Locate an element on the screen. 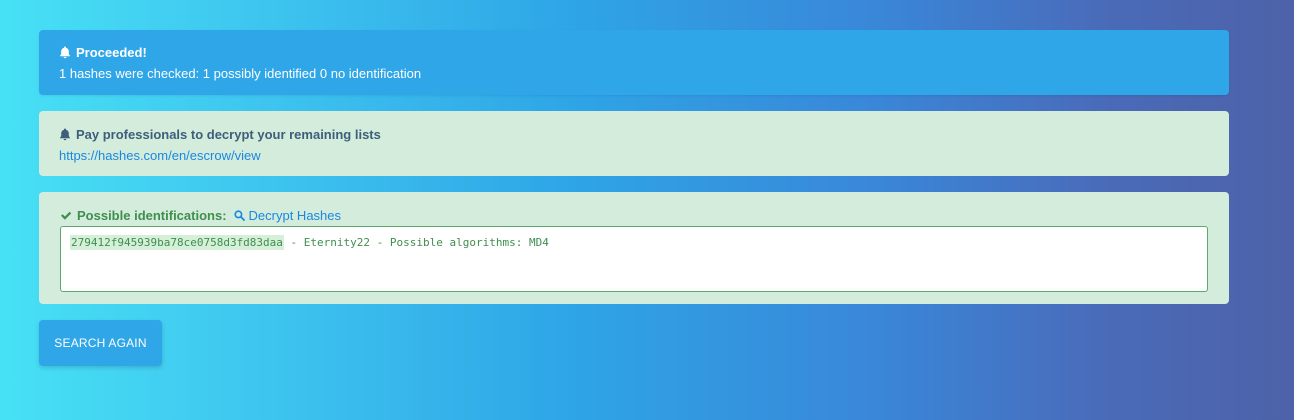 Image resolution: width=1294 pixels, height=420 pixels. decrypt-hashes-link: Decrypt Hashes is located at coordinates (287, 215).